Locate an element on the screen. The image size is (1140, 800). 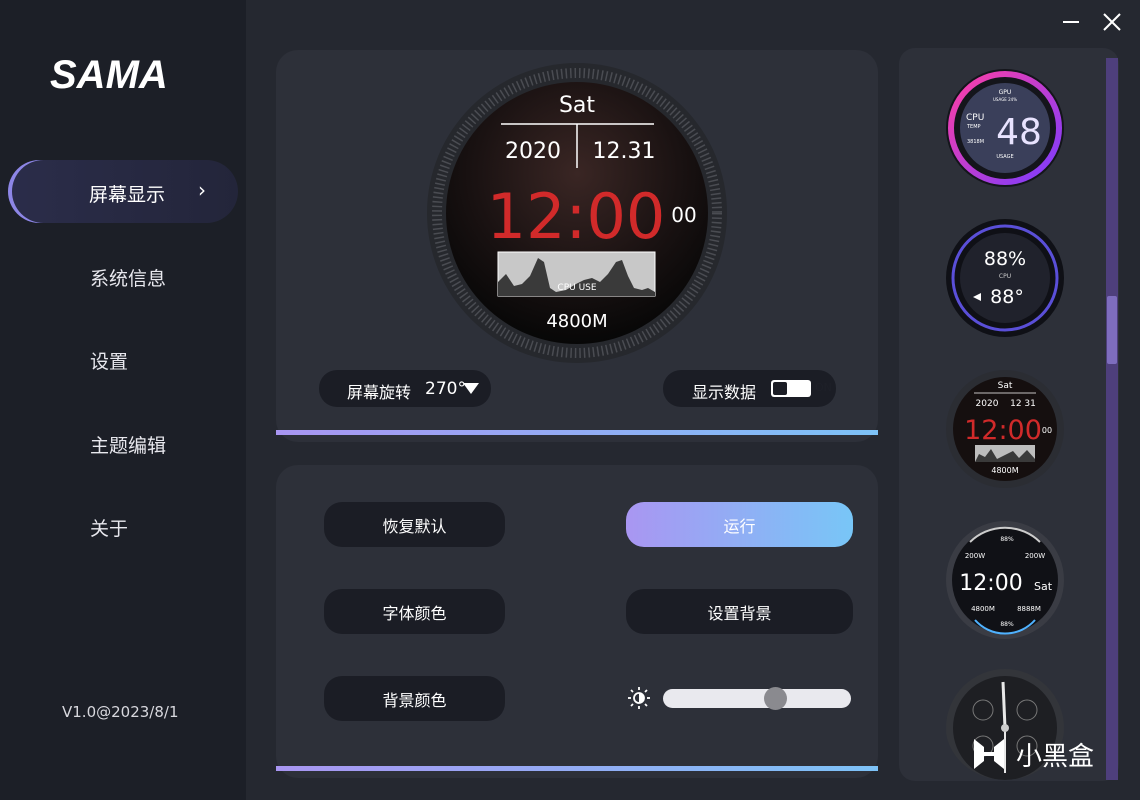
sidebar-item-settings: 设置 is located at coordinates (109, 360).